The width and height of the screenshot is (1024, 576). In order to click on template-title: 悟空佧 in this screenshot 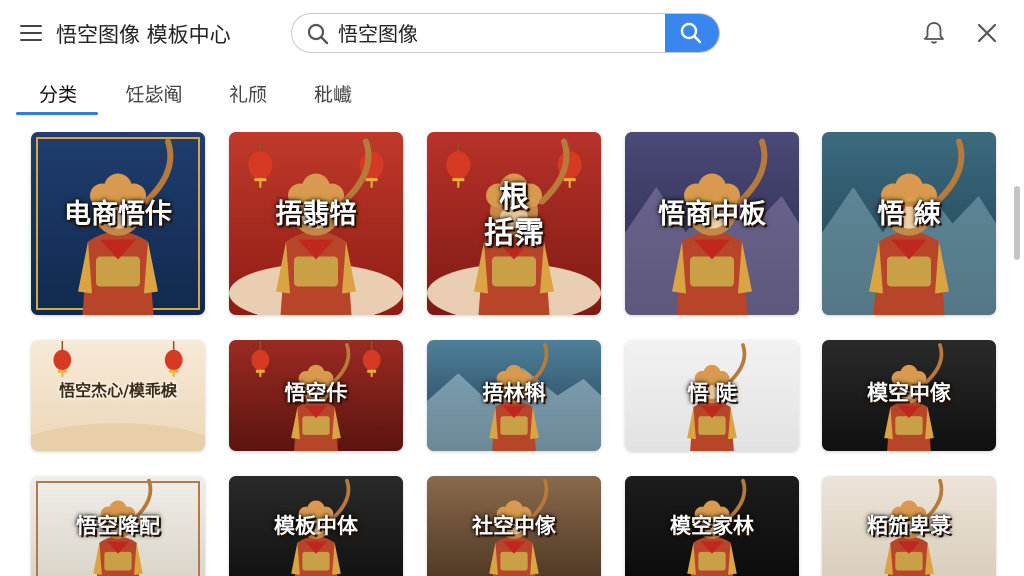, I will do `click(316, 393)`.